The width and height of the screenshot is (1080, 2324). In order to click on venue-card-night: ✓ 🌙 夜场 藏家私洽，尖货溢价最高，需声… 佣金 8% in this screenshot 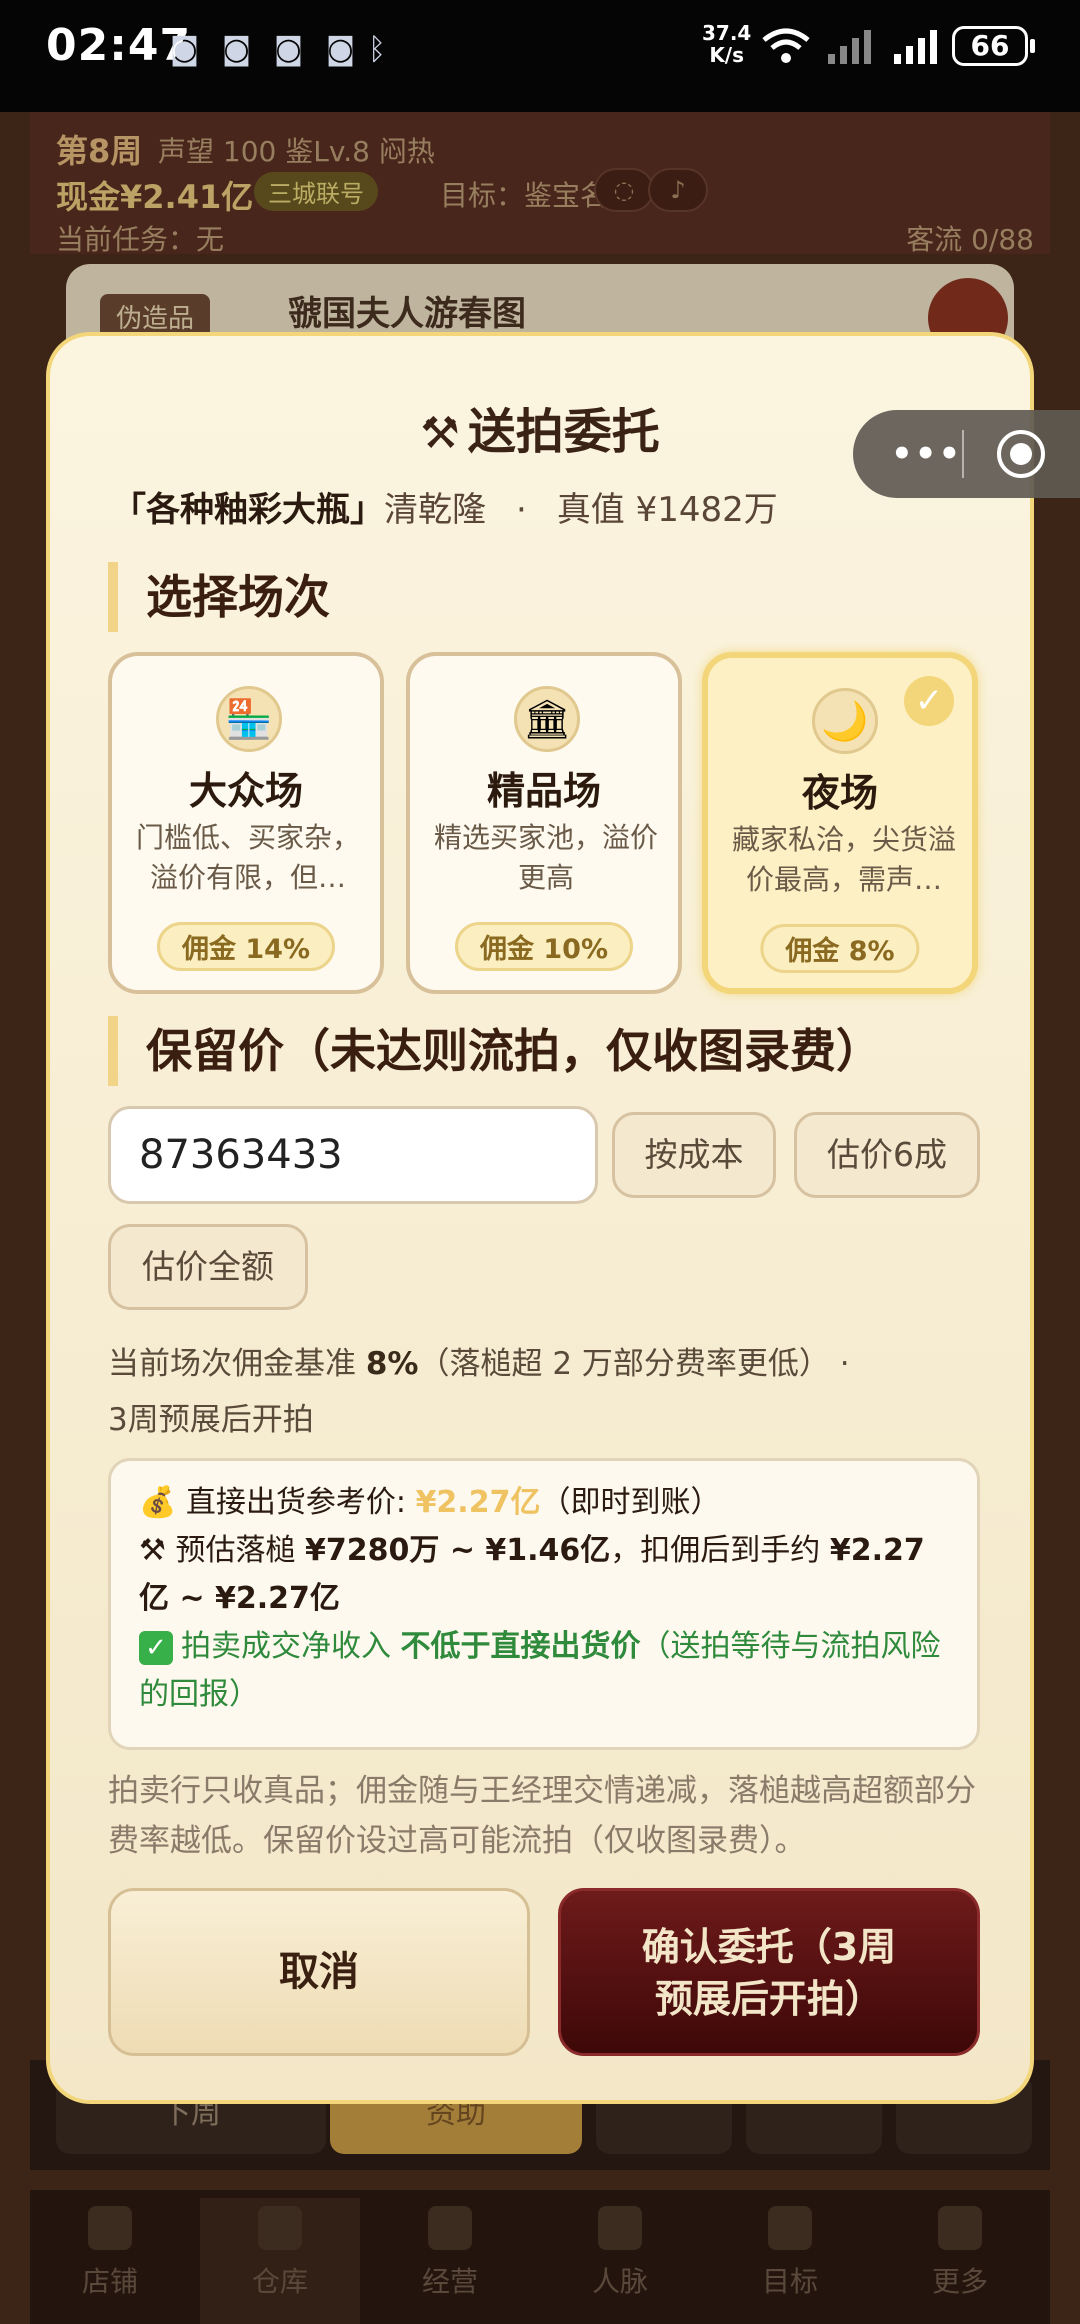, I will do `click(840, 823)`.